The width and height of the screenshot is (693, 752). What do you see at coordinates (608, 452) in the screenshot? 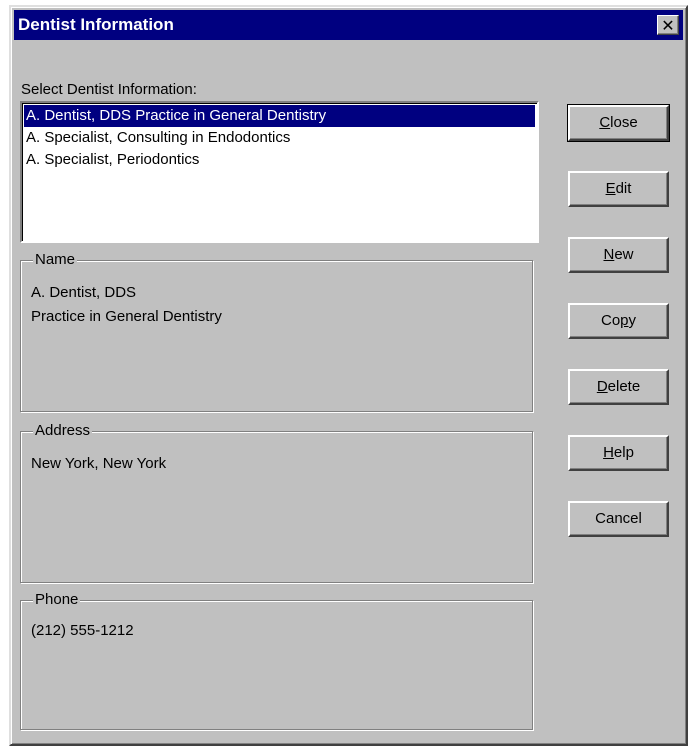
I see `help-button-mnemonic: H` at bounding box center [608, 452].